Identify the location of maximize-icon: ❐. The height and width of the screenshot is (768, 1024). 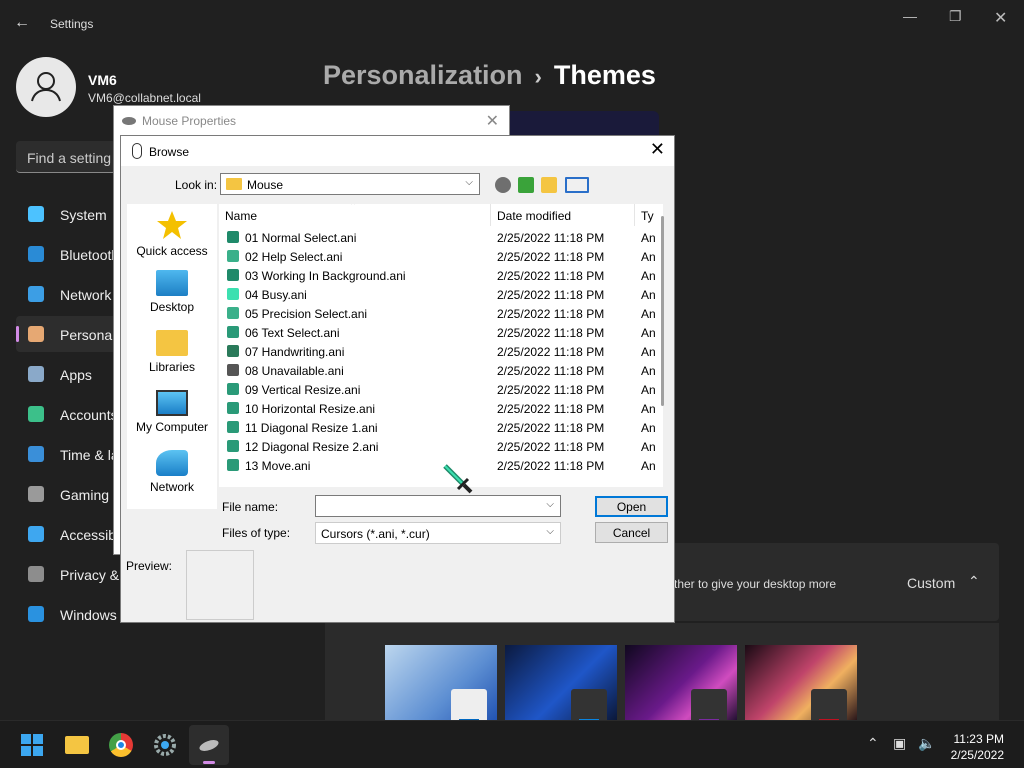
(955, 16).